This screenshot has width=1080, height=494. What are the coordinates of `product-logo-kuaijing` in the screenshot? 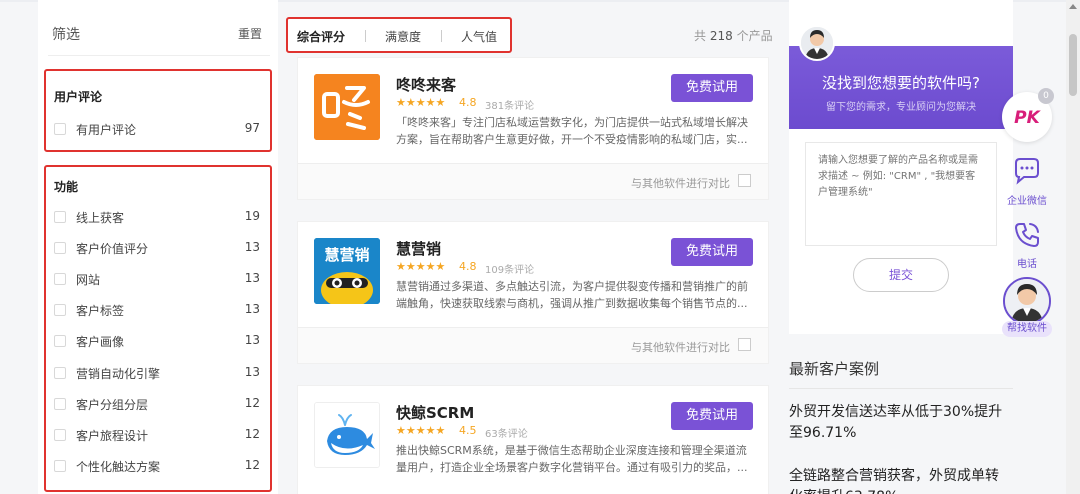 It's located at (347, 435).